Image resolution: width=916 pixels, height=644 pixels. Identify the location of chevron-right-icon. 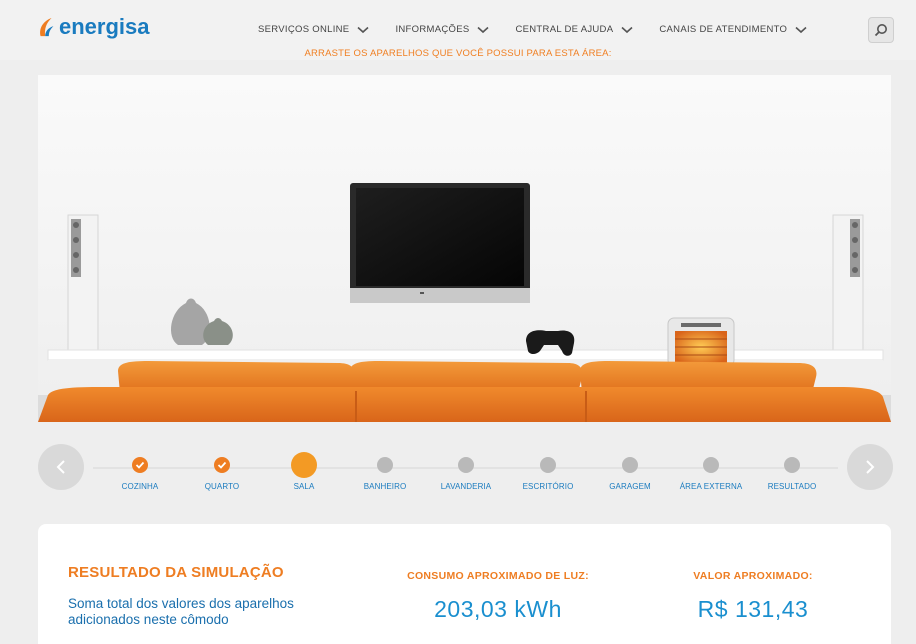
(870, 467).